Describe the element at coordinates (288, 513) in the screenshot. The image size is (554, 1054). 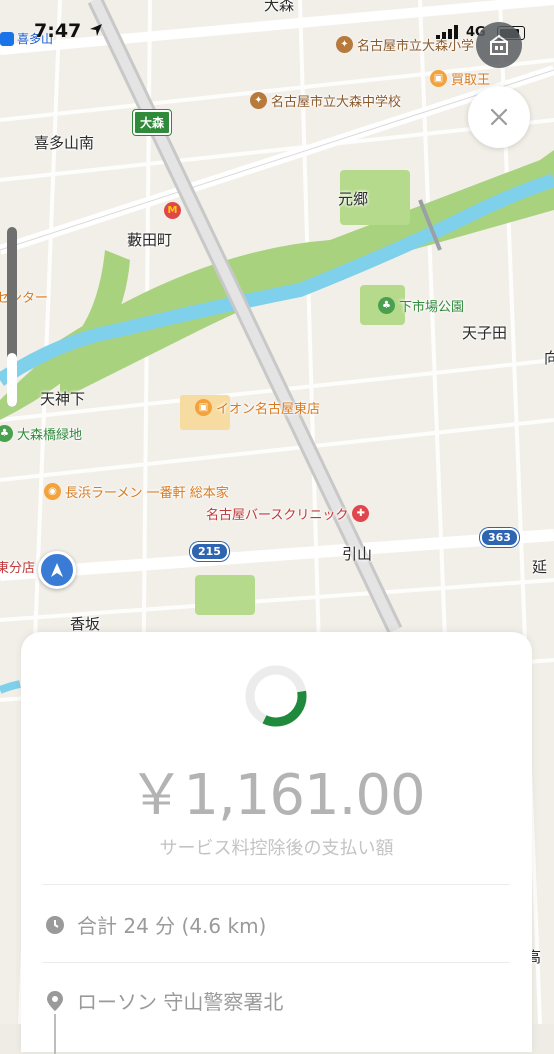
I see `poi-clinic: 名古屋バースクリニック ✚` at that location.